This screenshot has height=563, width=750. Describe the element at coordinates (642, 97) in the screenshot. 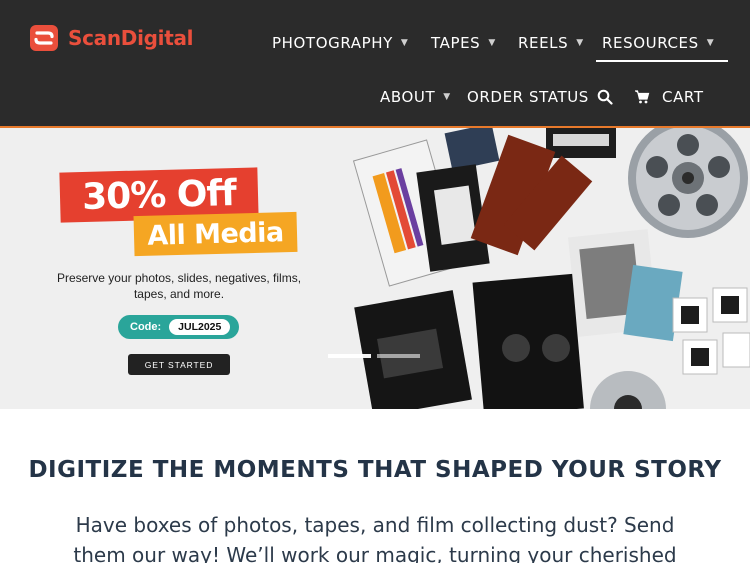

I see `cart-icon` at that location.